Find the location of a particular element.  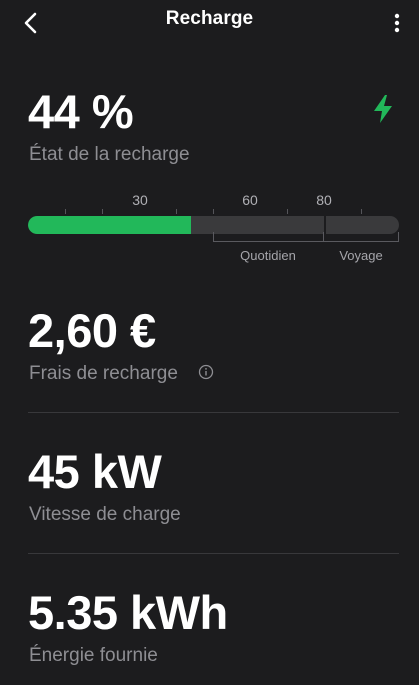

trip-range-bracket is located at coordinates (361, 237).